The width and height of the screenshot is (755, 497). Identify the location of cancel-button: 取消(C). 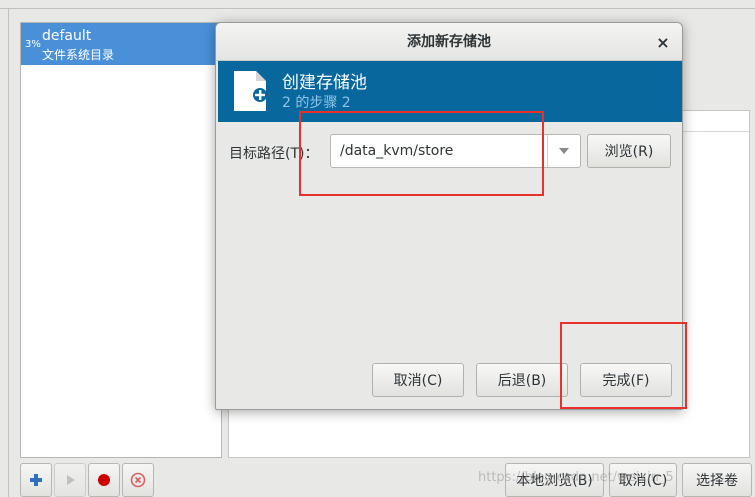
(418, 380).